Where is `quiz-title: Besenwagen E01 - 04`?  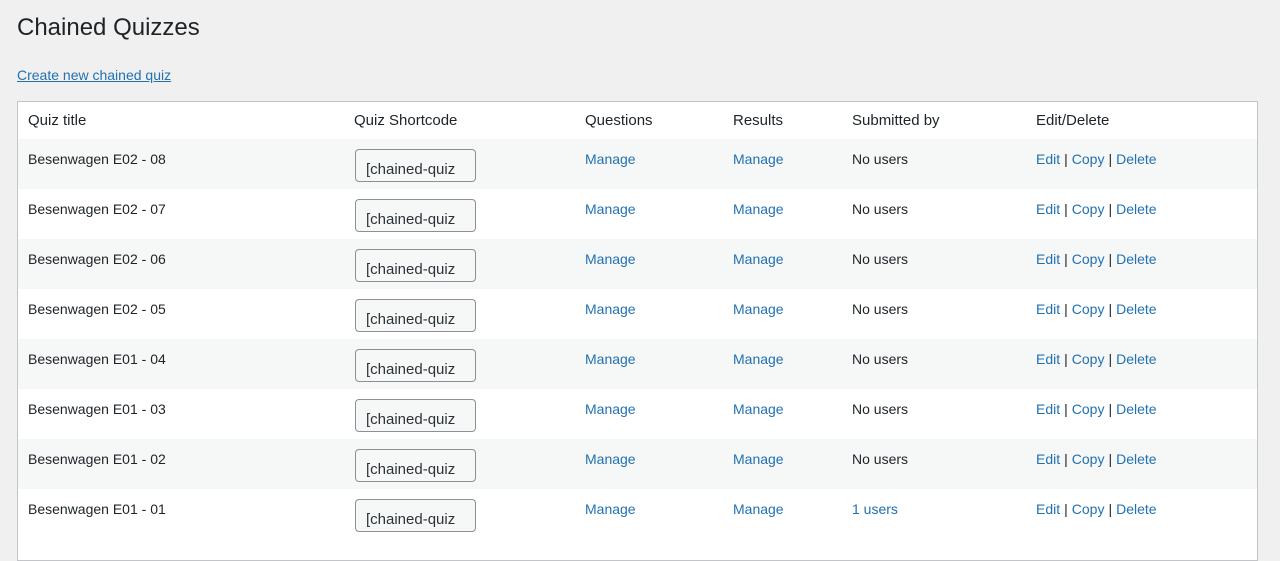 quiz-title: Besenwagen E01 - 04 is located at coordinates (97, 359).